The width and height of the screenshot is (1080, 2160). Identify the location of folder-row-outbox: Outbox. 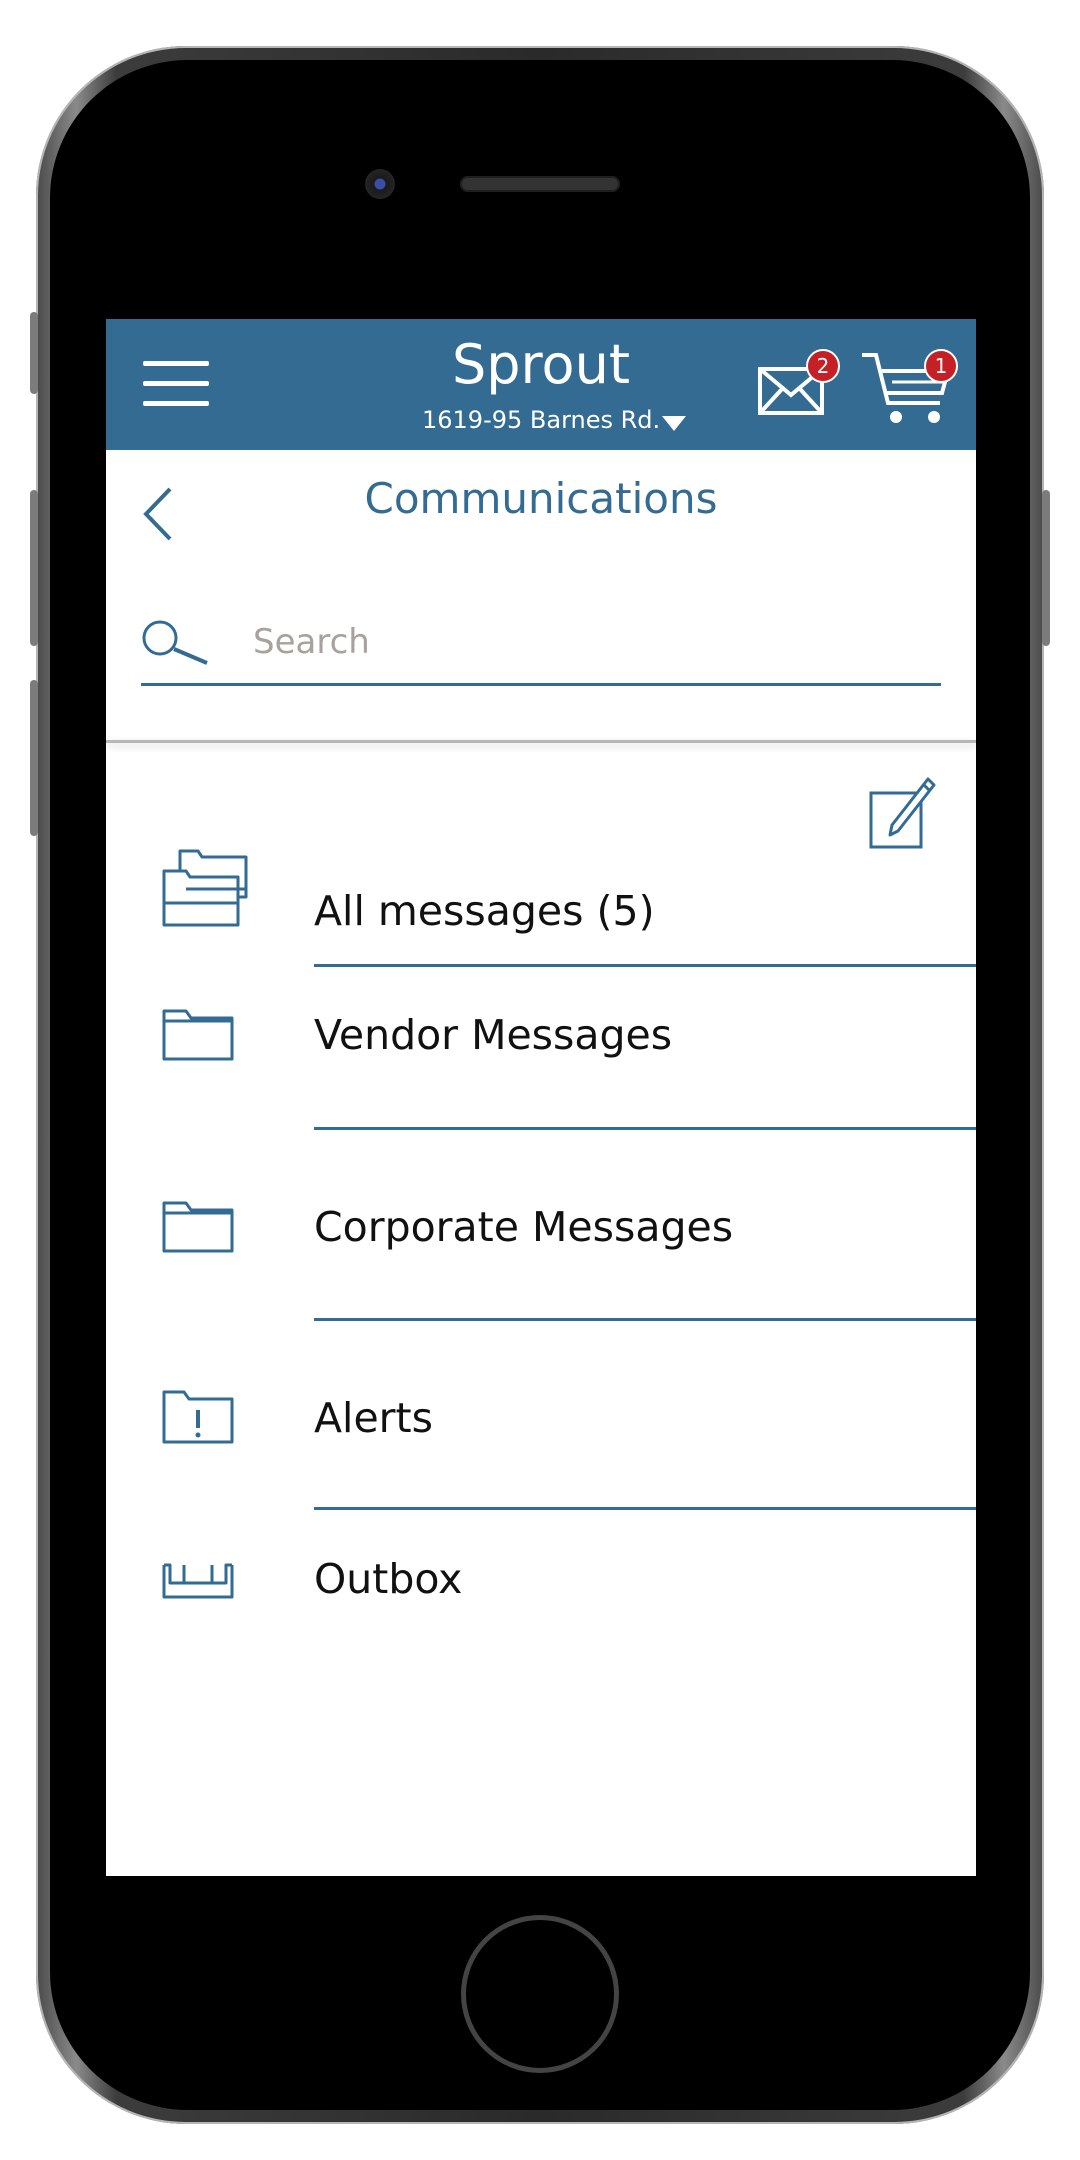
(541, 1631).